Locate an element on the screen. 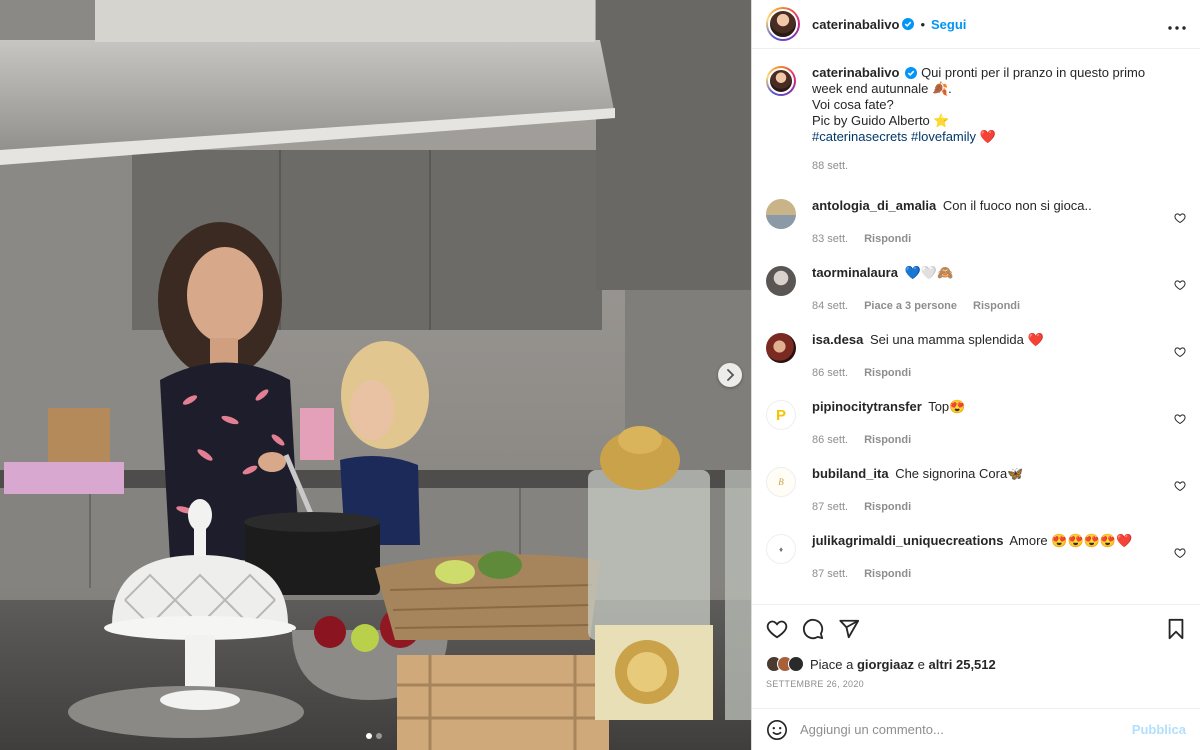  hashtag-link: #caterinasecrets is located at coordinates (859, 136).